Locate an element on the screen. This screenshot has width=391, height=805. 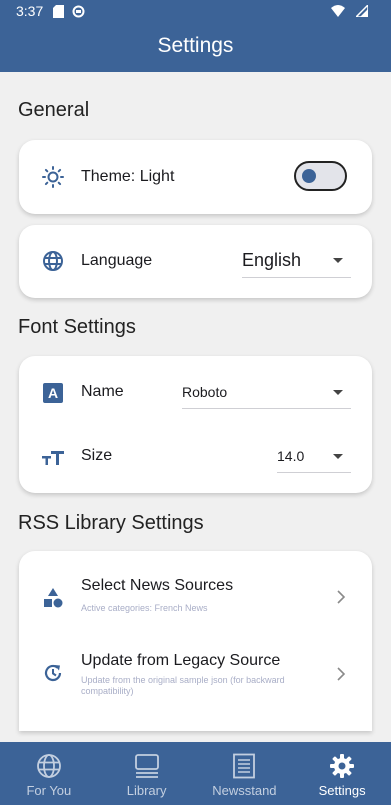
theme-label: Theme: Light is located at coordinates (128, 176).